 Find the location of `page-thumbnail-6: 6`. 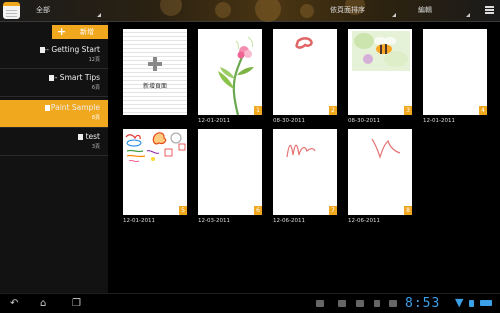

page-thumbnail-6: 6 is located at coordinates (230, 172).